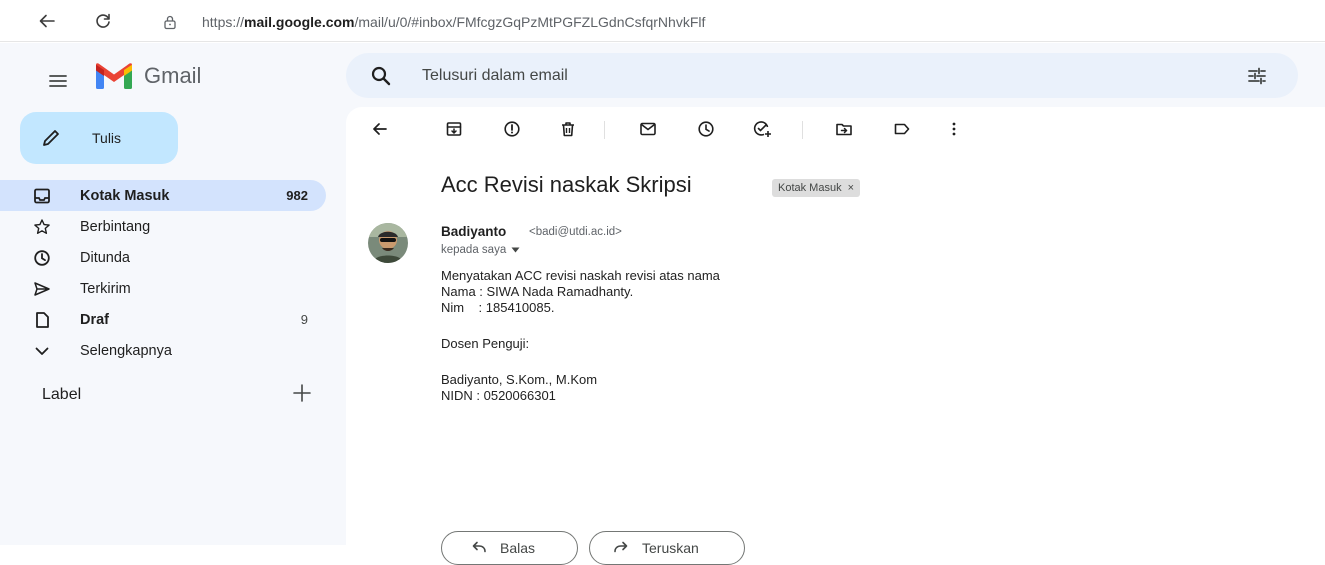 This screenshot has height=565, width=1325. Describe the element at coordinates (299, 22) in the screenshot. I see `url-domain: mail.google.com` at that location.